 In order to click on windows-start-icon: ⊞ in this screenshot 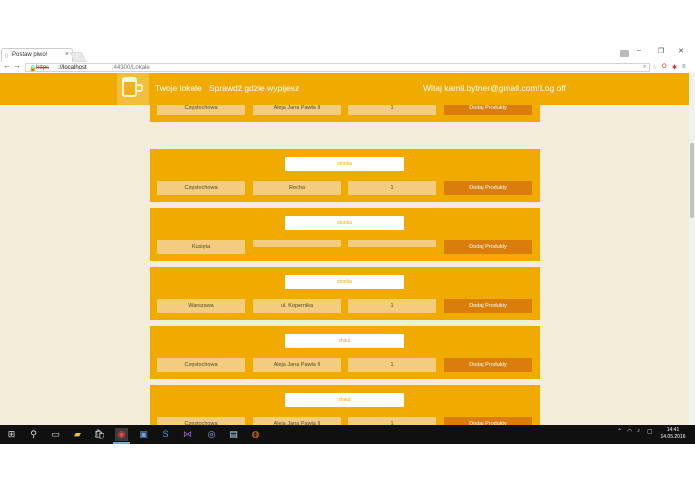, I will do `click(11, 434)`.